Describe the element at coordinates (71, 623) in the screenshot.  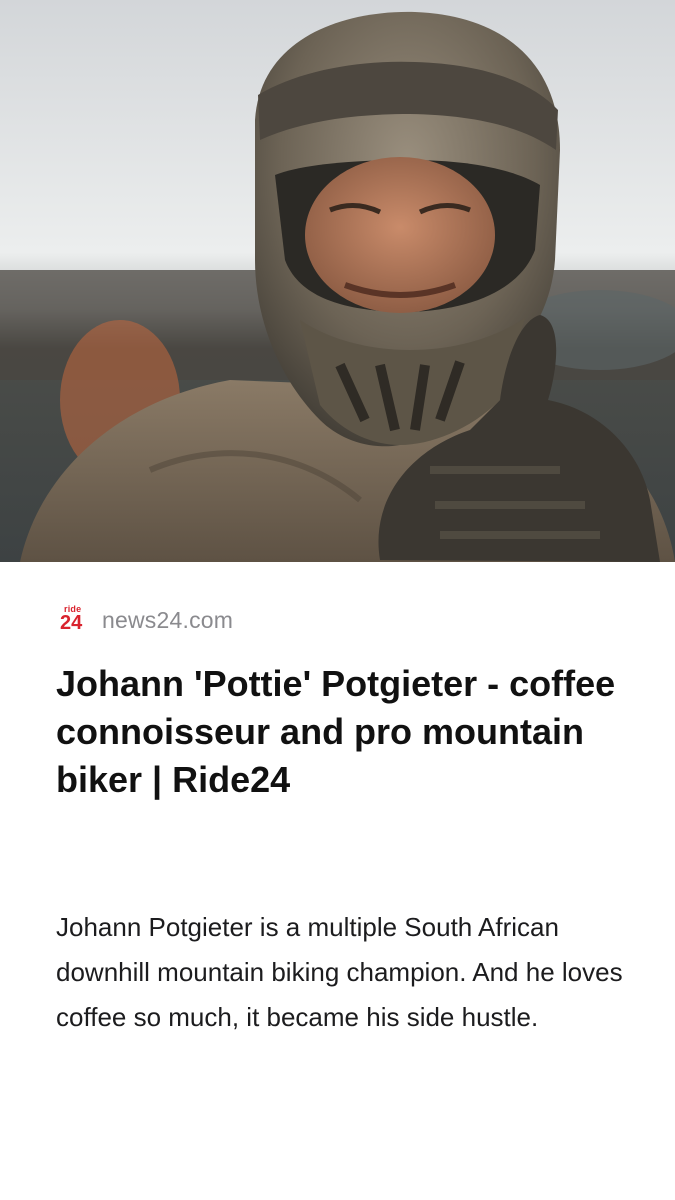
I see `logo-big-text: 24` at that location.